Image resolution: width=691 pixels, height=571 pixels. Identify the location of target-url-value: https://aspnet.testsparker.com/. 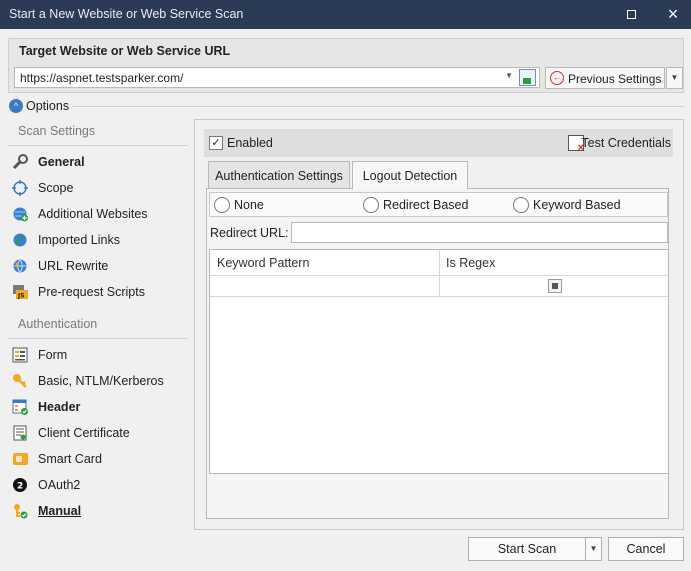
(102, 78).